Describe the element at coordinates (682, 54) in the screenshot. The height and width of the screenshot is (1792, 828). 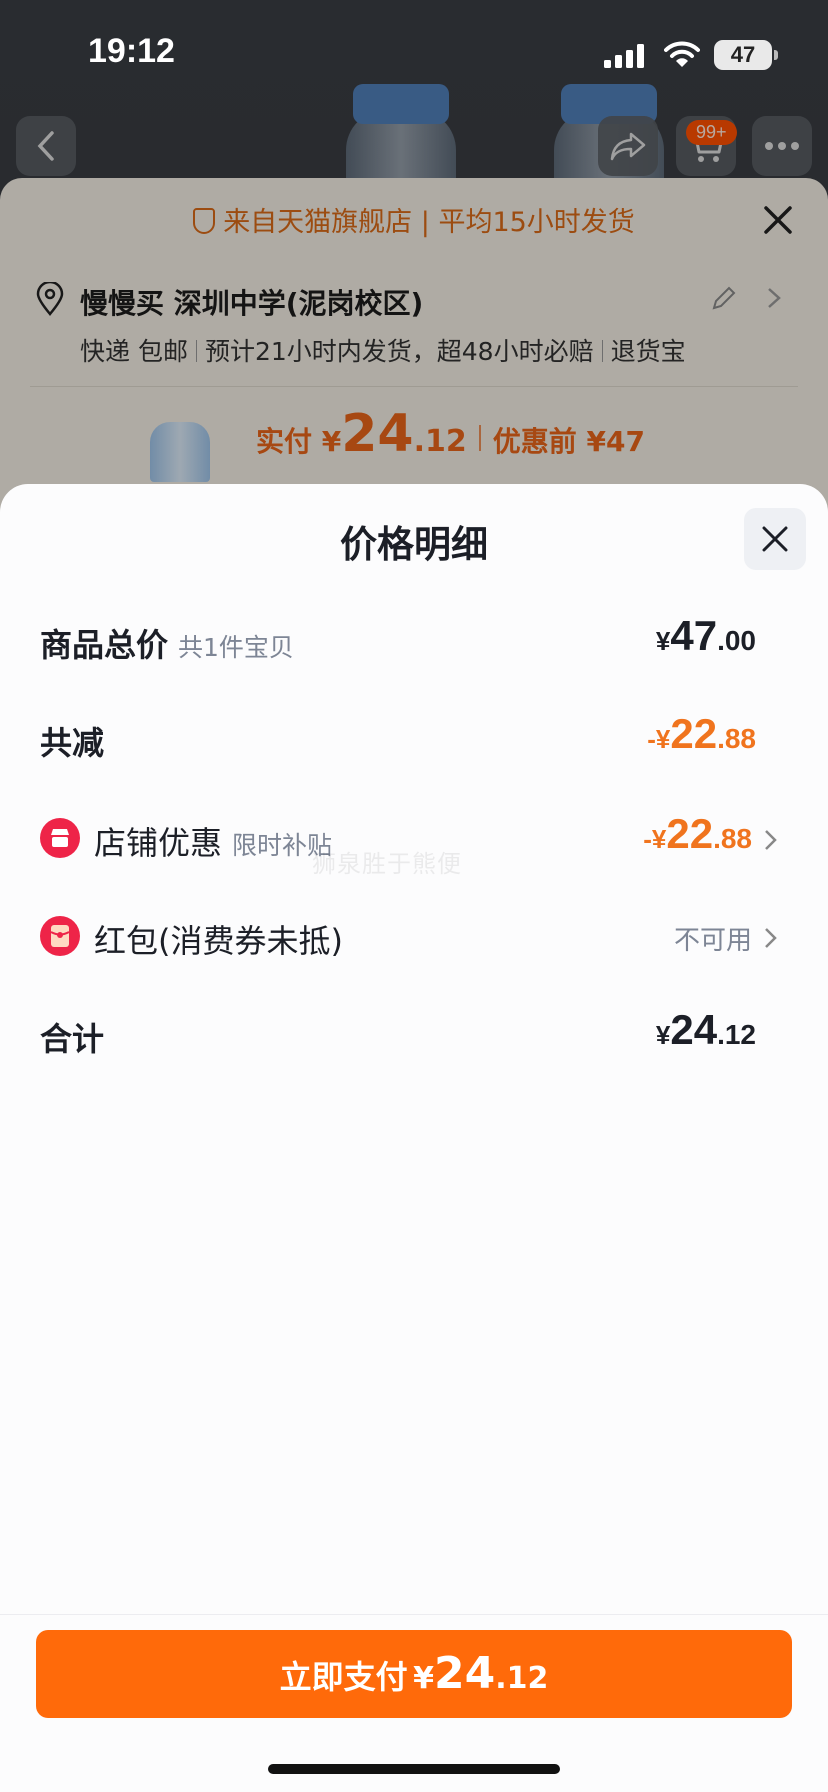
I see `wifi-icon` at that location.